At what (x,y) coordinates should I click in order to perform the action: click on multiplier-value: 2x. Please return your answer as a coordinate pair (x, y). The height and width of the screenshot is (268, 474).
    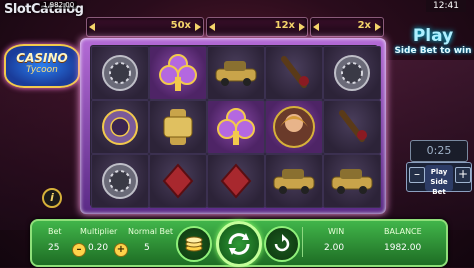
    Looking at the image, I should click on (364, 25).